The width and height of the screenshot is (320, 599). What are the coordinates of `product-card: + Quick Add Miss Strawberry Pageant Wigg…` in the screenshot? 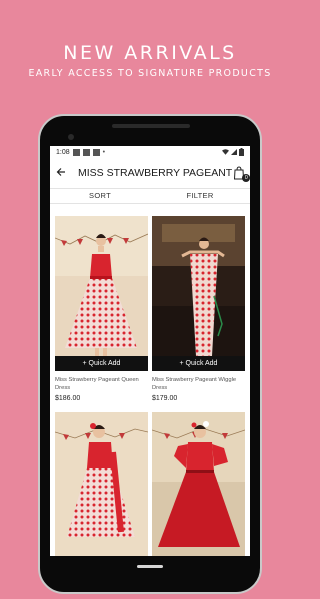 It's located at (198, 309).